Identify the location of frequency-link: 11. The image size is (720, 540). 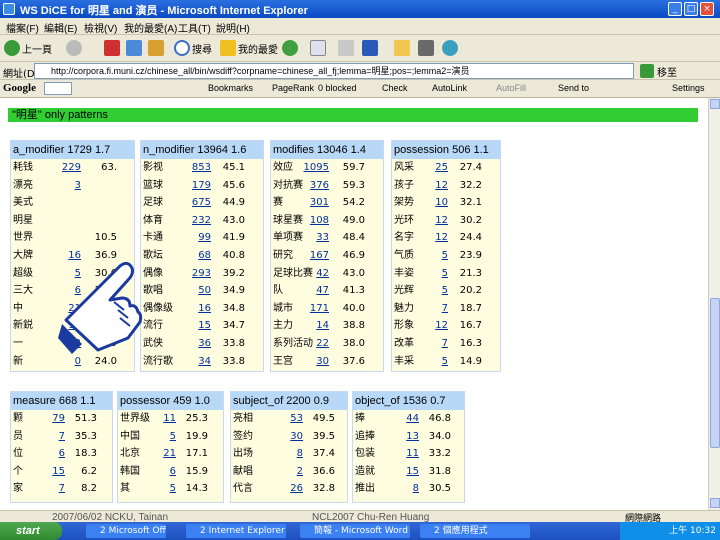
(404, 453).